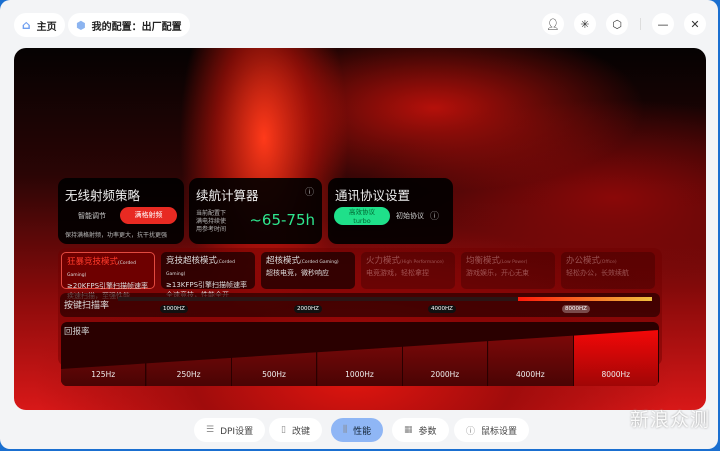 Image resolution: width=720 pixels, height=451 pixels. I want to click on mode-title: 均衡模式, so click(483, 261).